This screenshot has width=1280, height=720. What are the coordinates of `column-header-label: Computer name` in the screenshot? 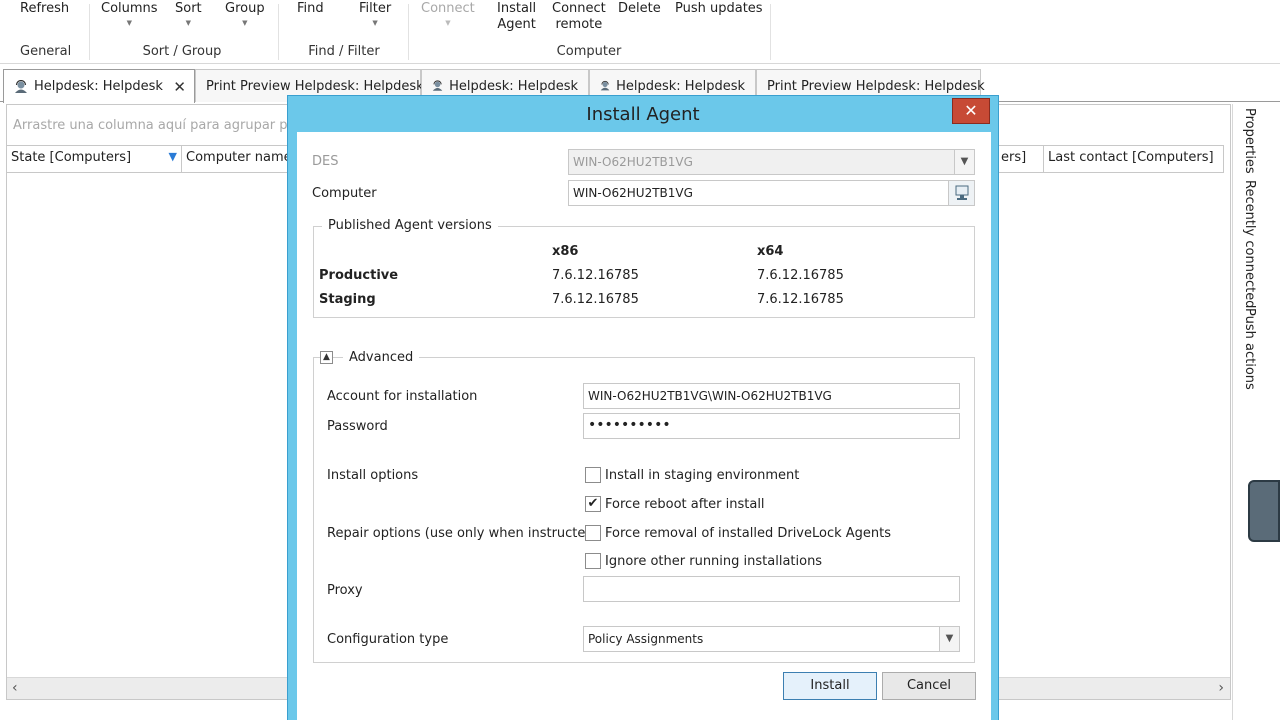 It's located at (237, 157).